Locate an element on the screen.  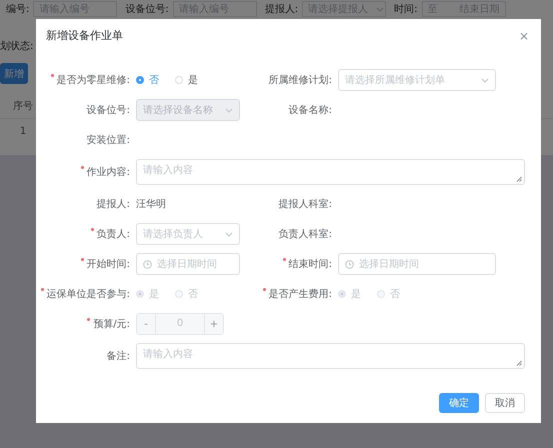
close-button: × is located at coordinates (523, 36).